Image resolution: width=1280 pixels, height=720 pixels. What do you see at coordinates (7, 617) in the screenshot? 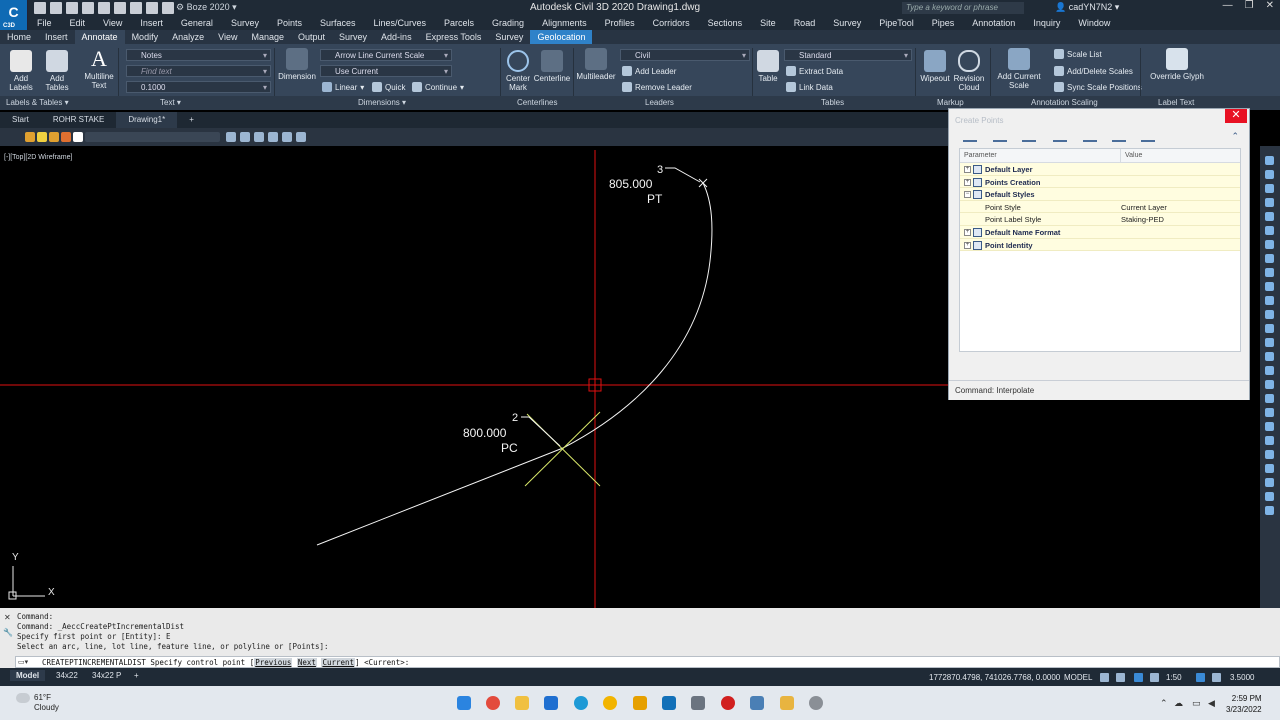
I see `close-icon: ✕` at bounding box center [7, 617].